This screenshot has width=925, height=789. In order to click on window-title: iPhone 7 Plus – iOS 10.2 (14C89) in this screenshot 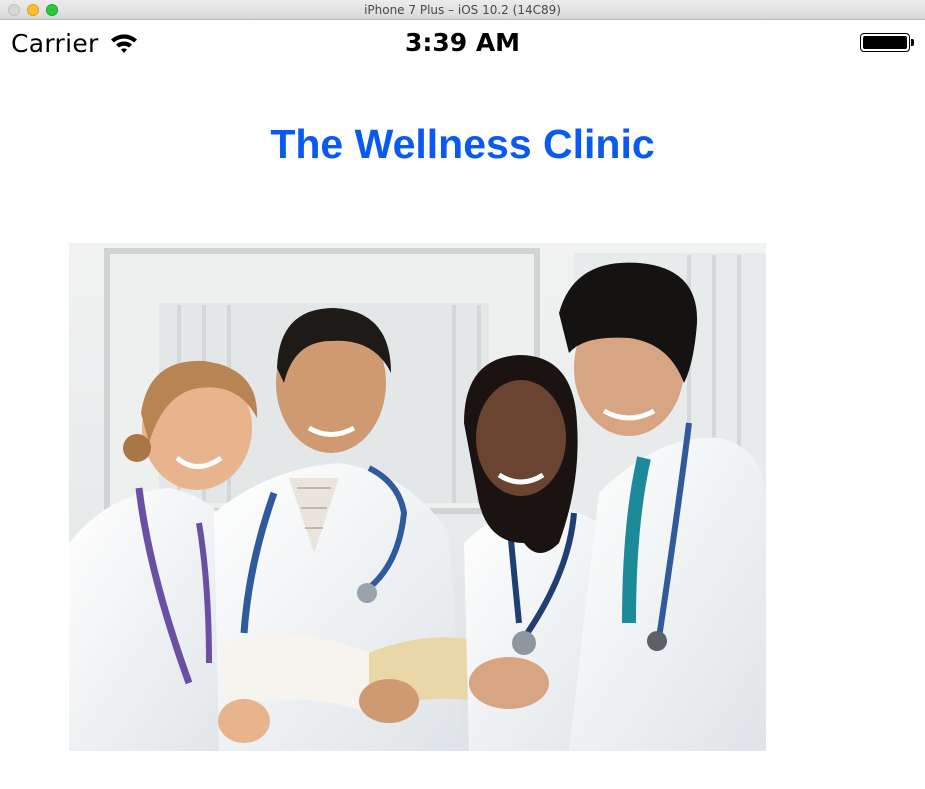, I will do `click(462, 10)`.